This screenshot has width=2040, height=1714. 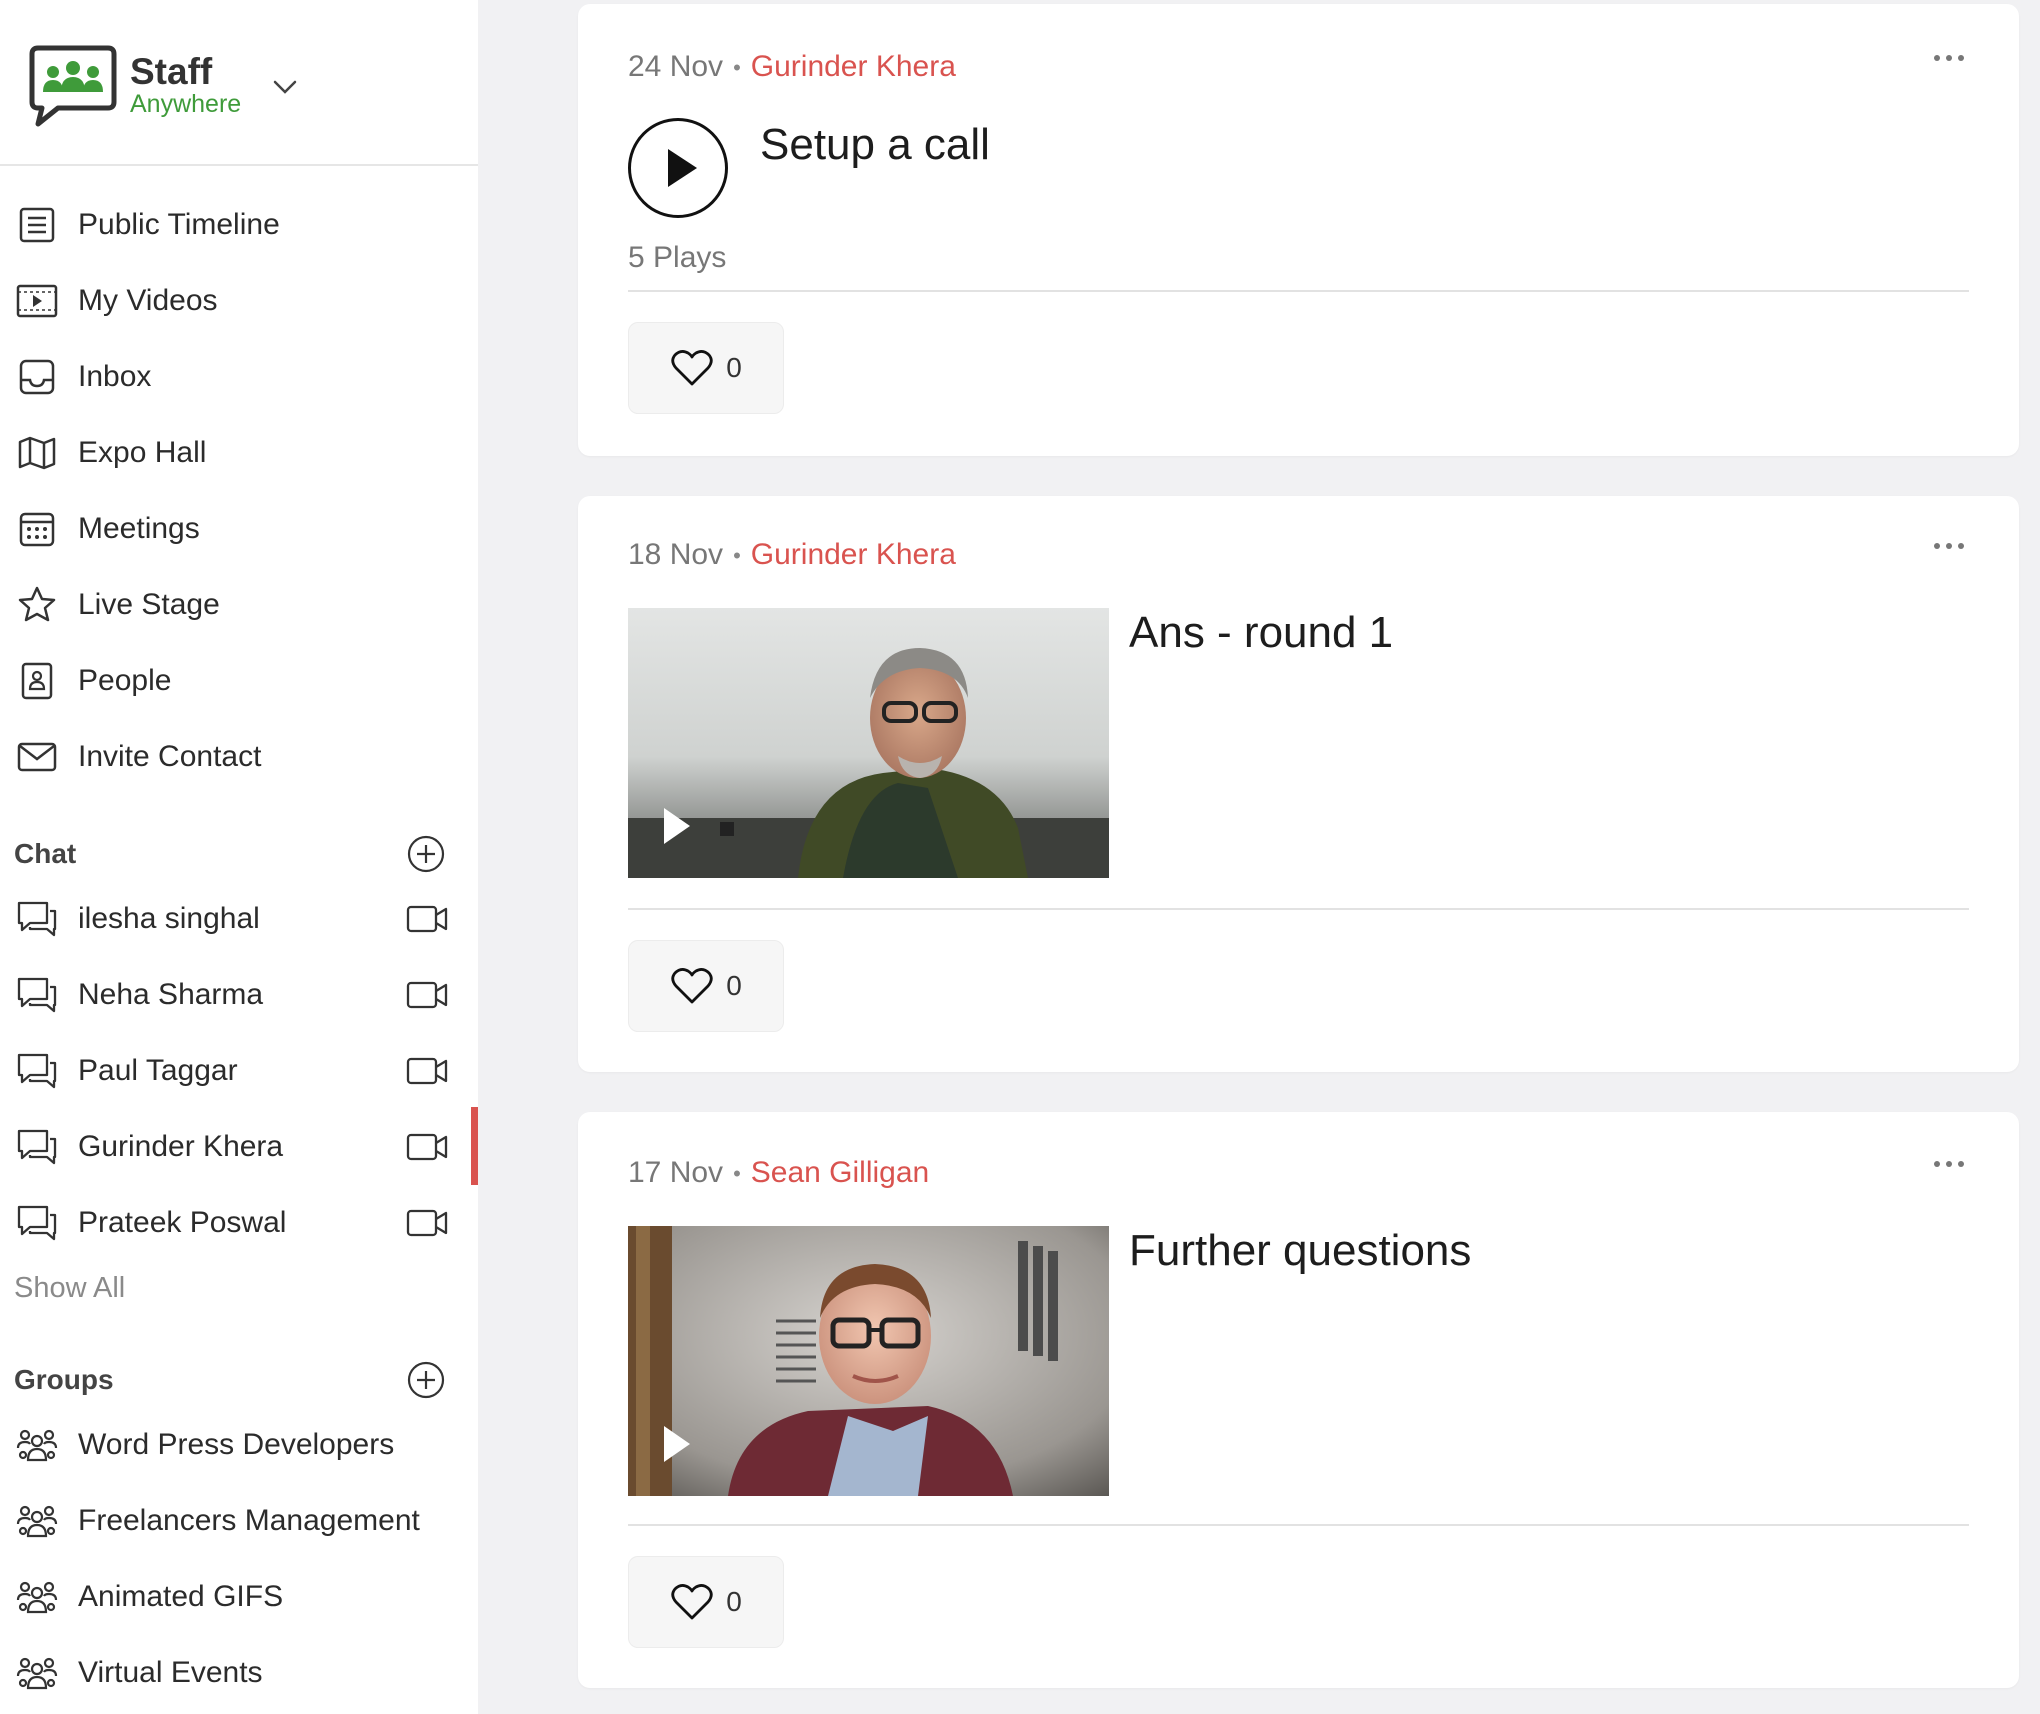 I want to click on nav-item-label: Expo Hall, so click(x=142, y=452).